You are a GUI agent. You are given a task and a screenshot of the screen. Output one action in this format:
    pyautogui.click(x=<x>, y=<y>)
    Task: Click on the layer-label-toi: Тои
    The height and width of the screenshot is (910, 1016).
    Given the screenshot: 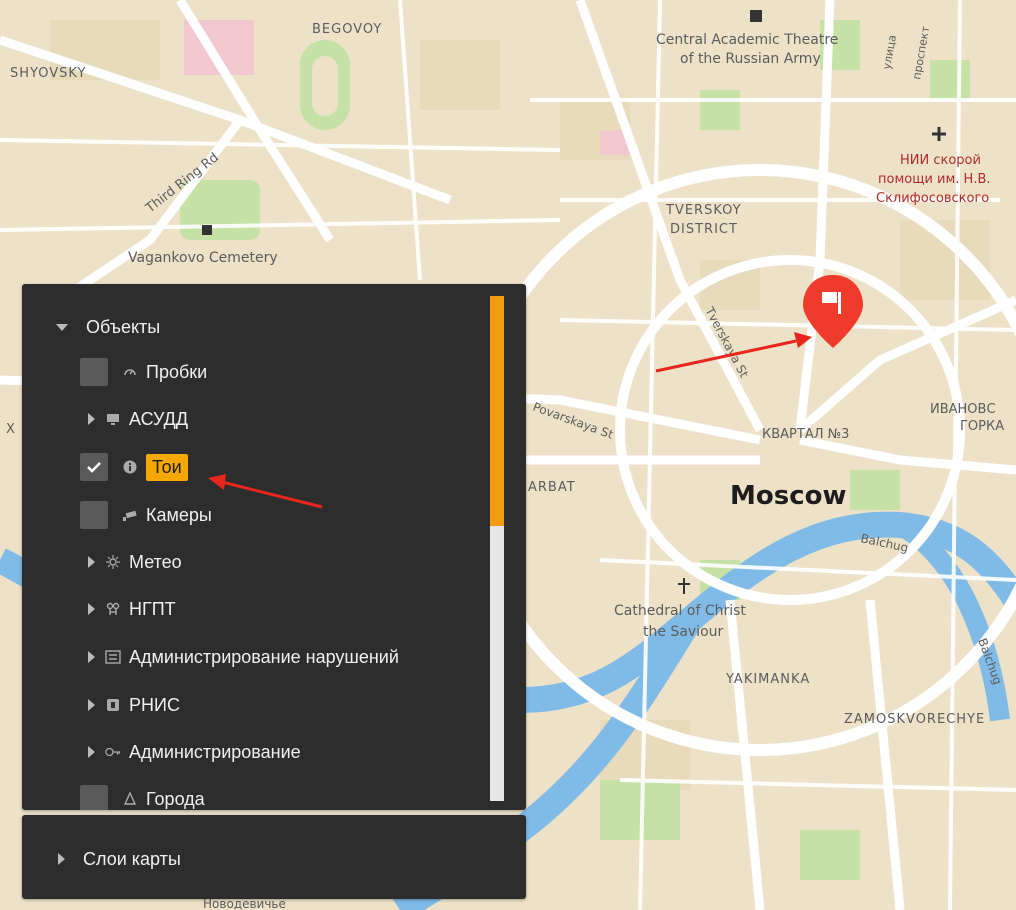 What is the action you would take?
    pyautogui.click(x=167, y=467)
    